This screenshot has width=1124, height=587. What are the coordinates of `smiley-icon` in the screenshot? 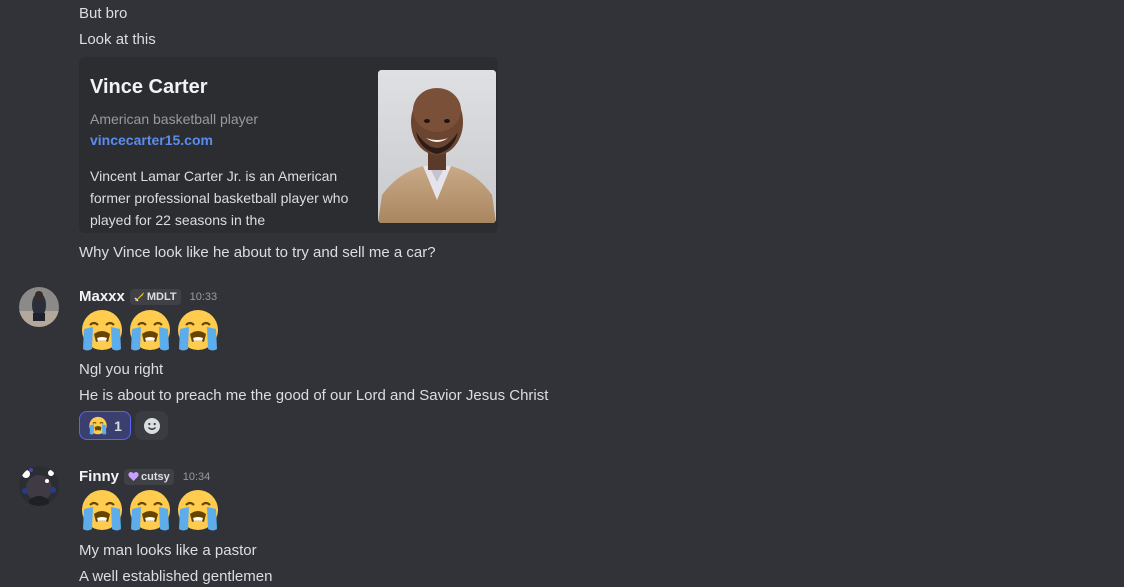 It's located at (151, 425).